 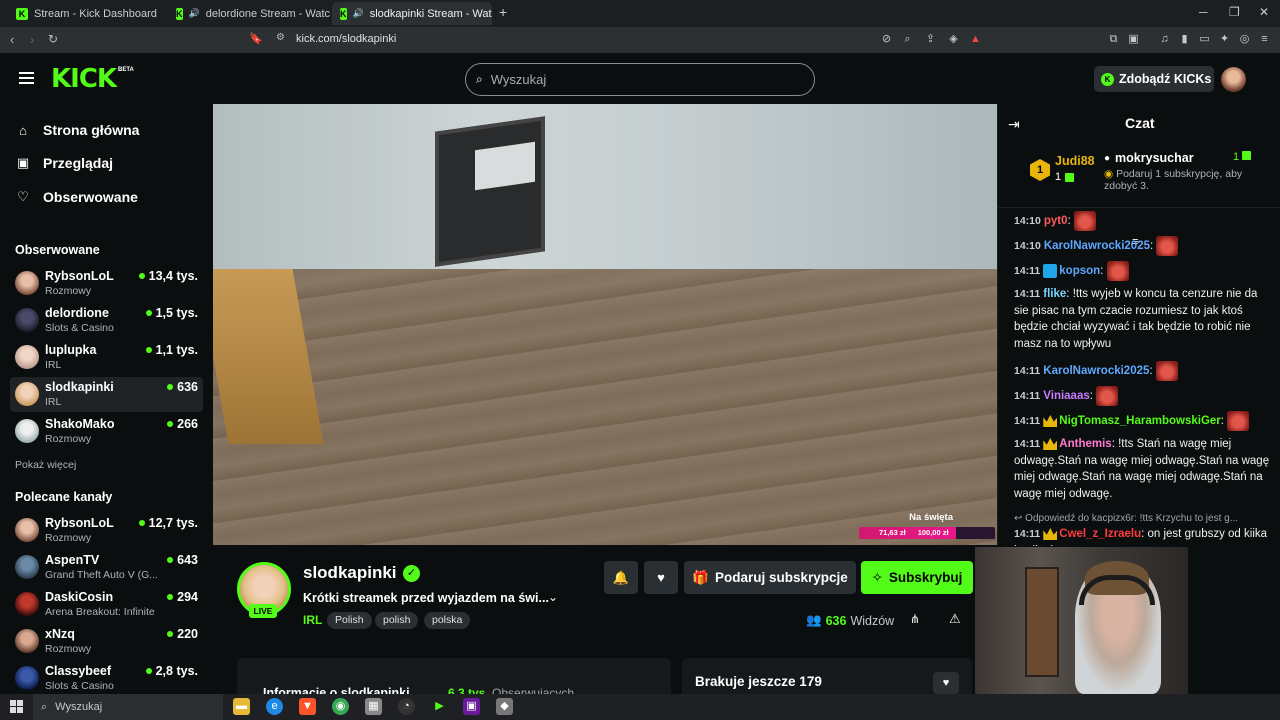 I want to click on menu-icon: ≡, so click(x=1264, y=39).